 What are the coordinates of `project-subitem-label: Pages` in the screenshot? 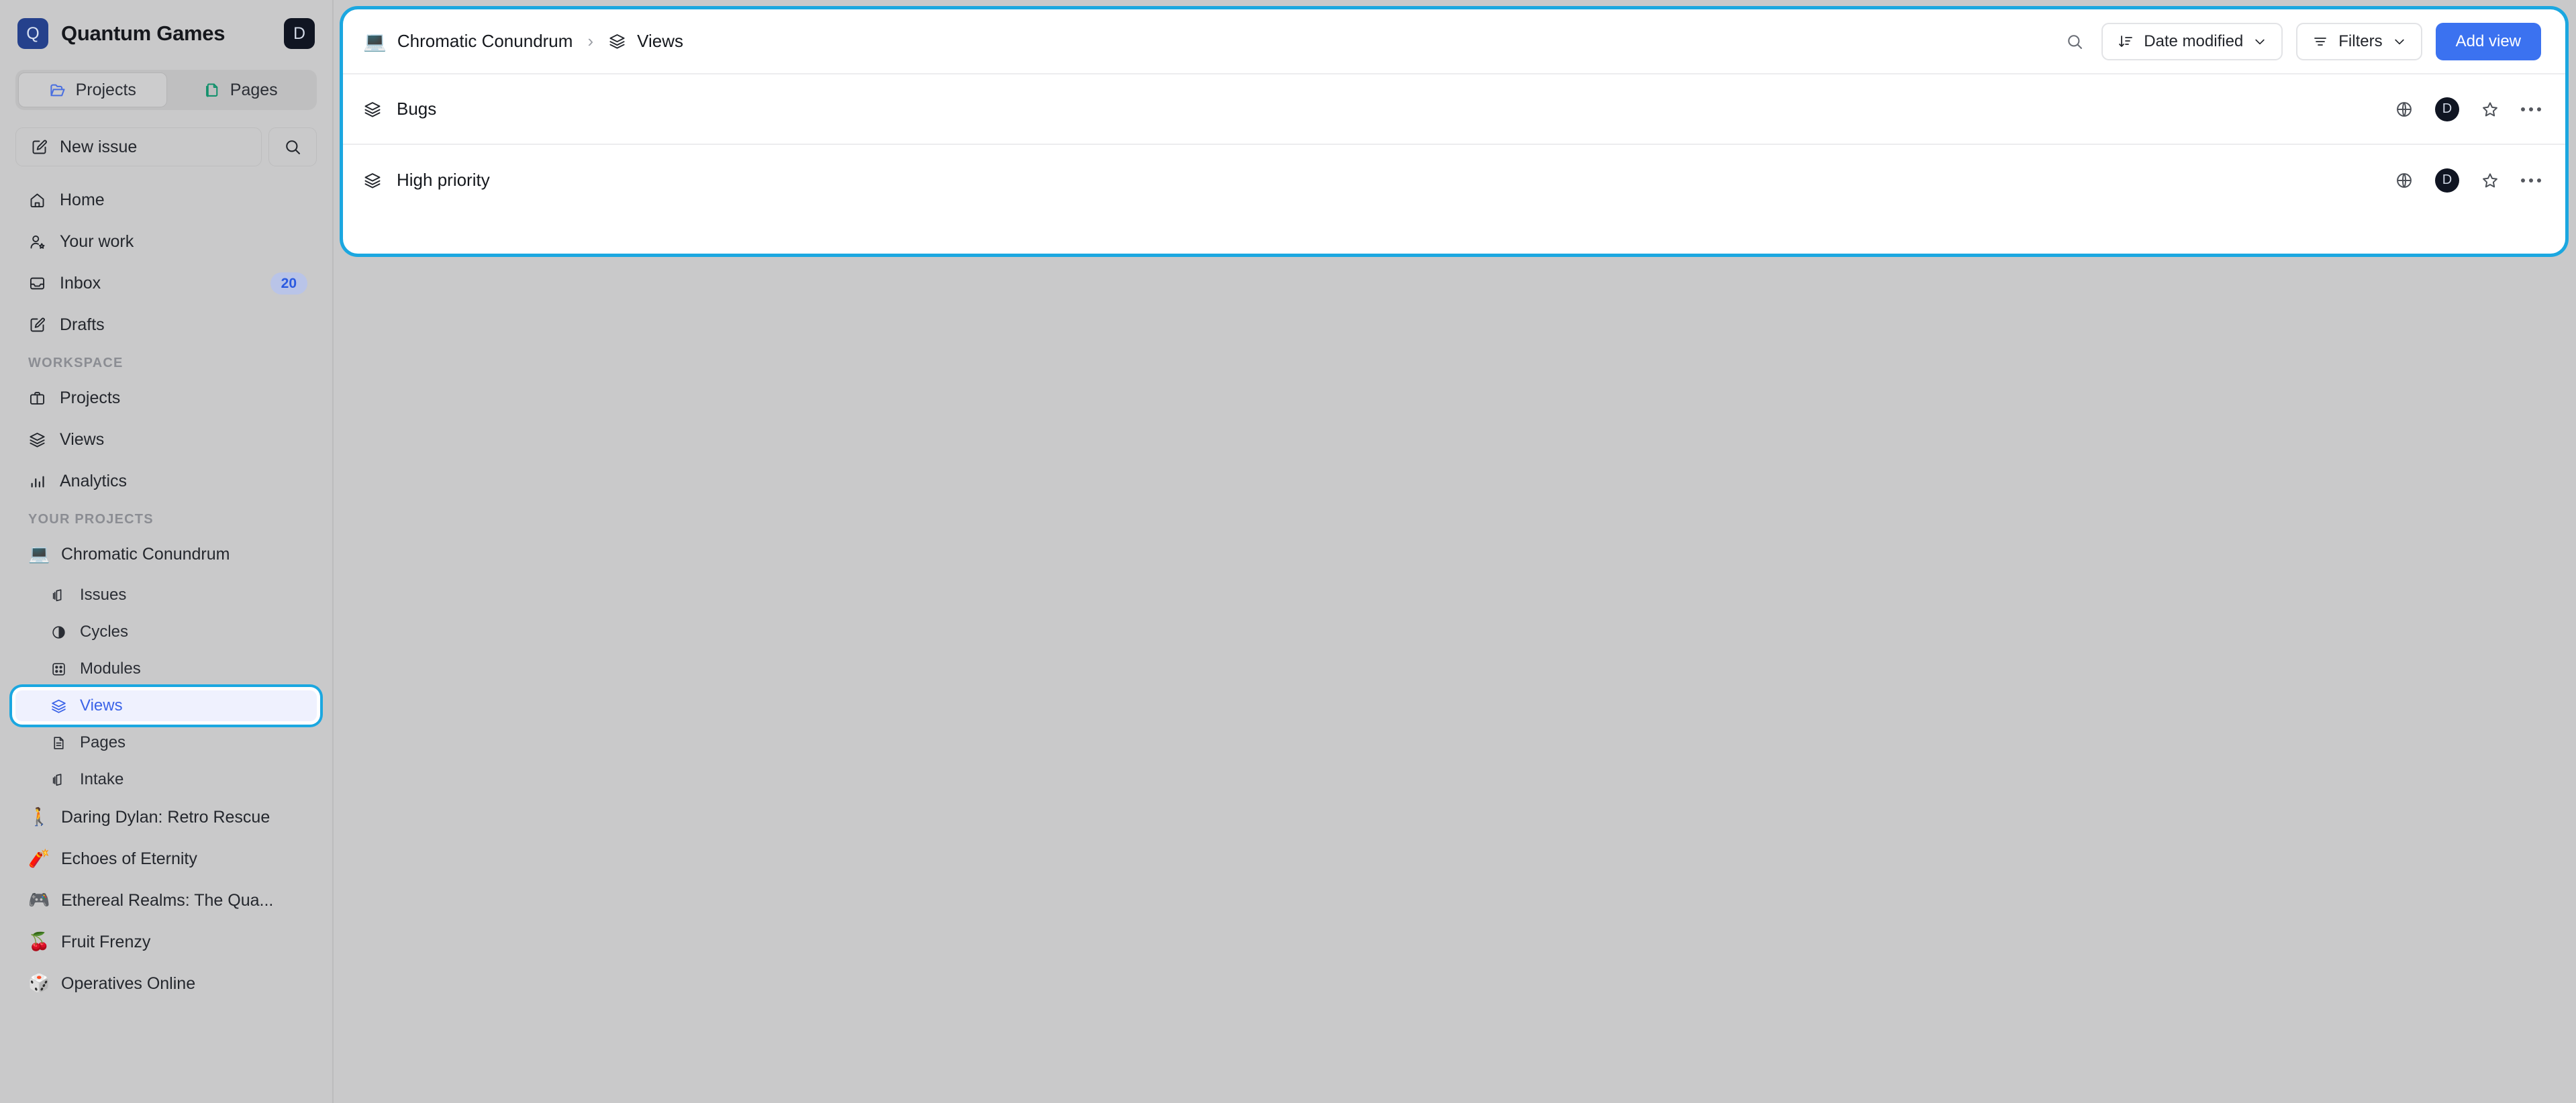 It's located at (103, 742).